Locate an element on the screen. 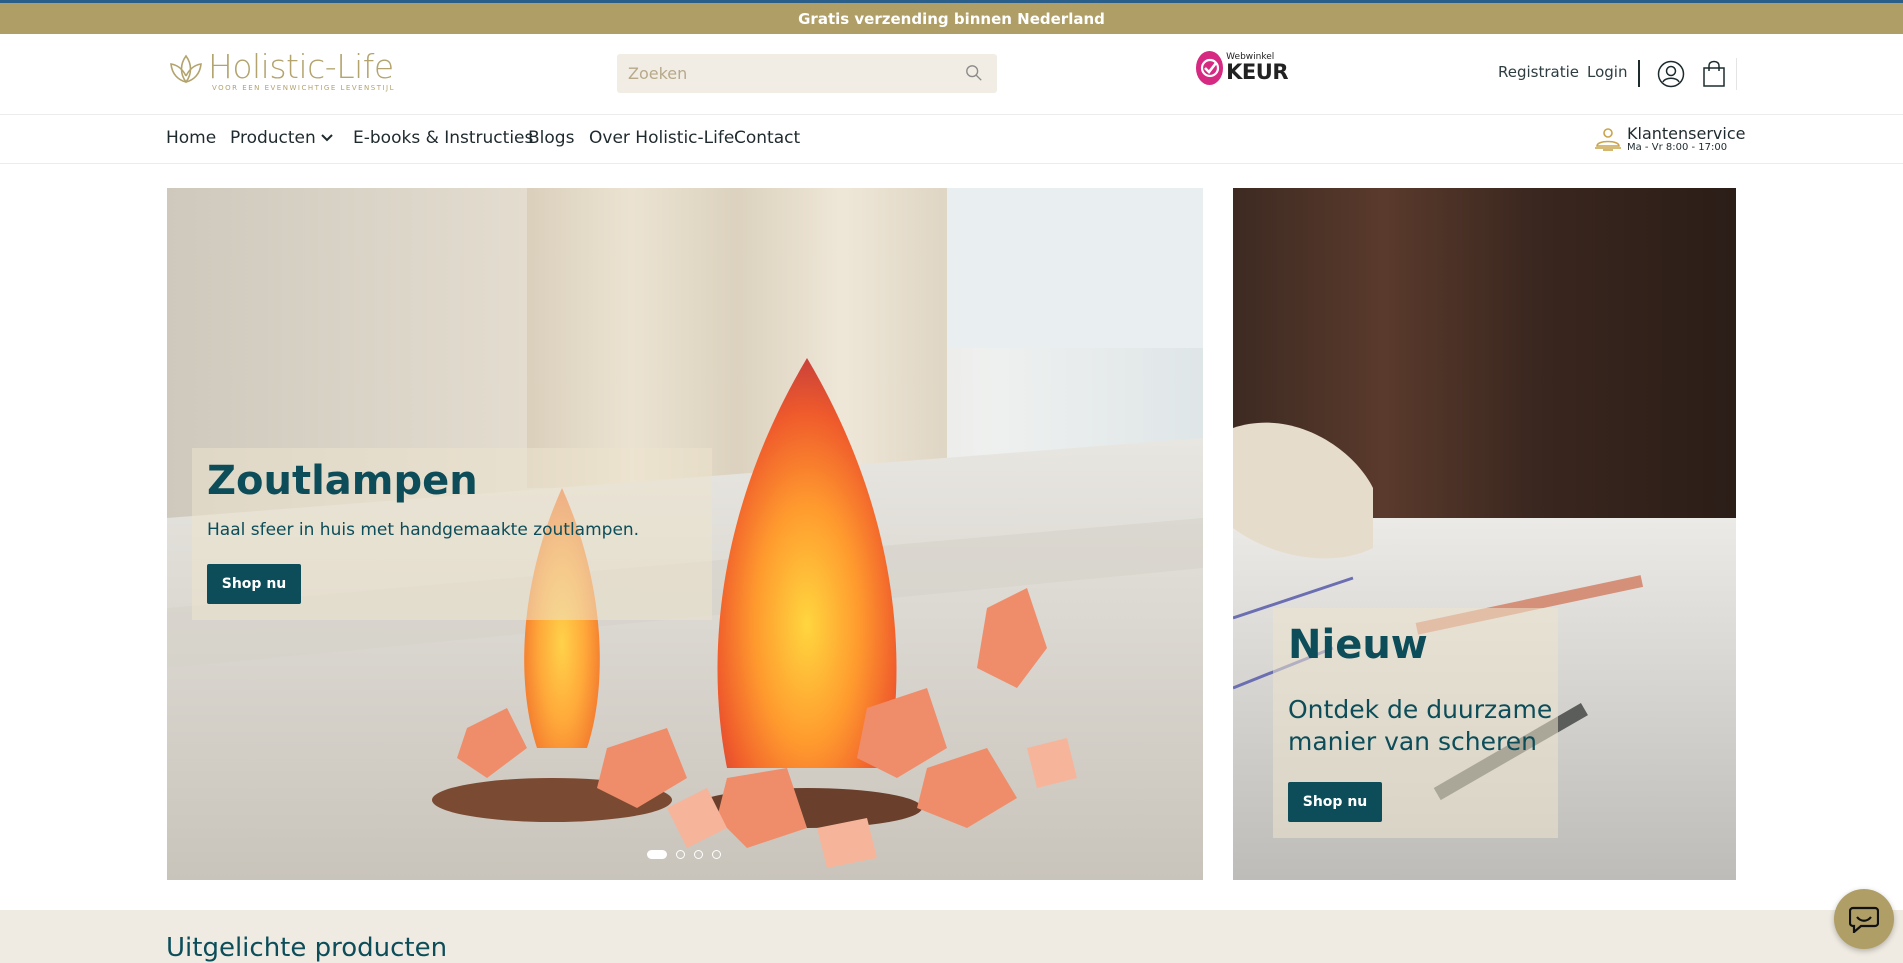 This screenshot has height=963, width=1903. service-hours: Ma - Vr 8:00 - 17:00 is located at coordinates (1677, 147).